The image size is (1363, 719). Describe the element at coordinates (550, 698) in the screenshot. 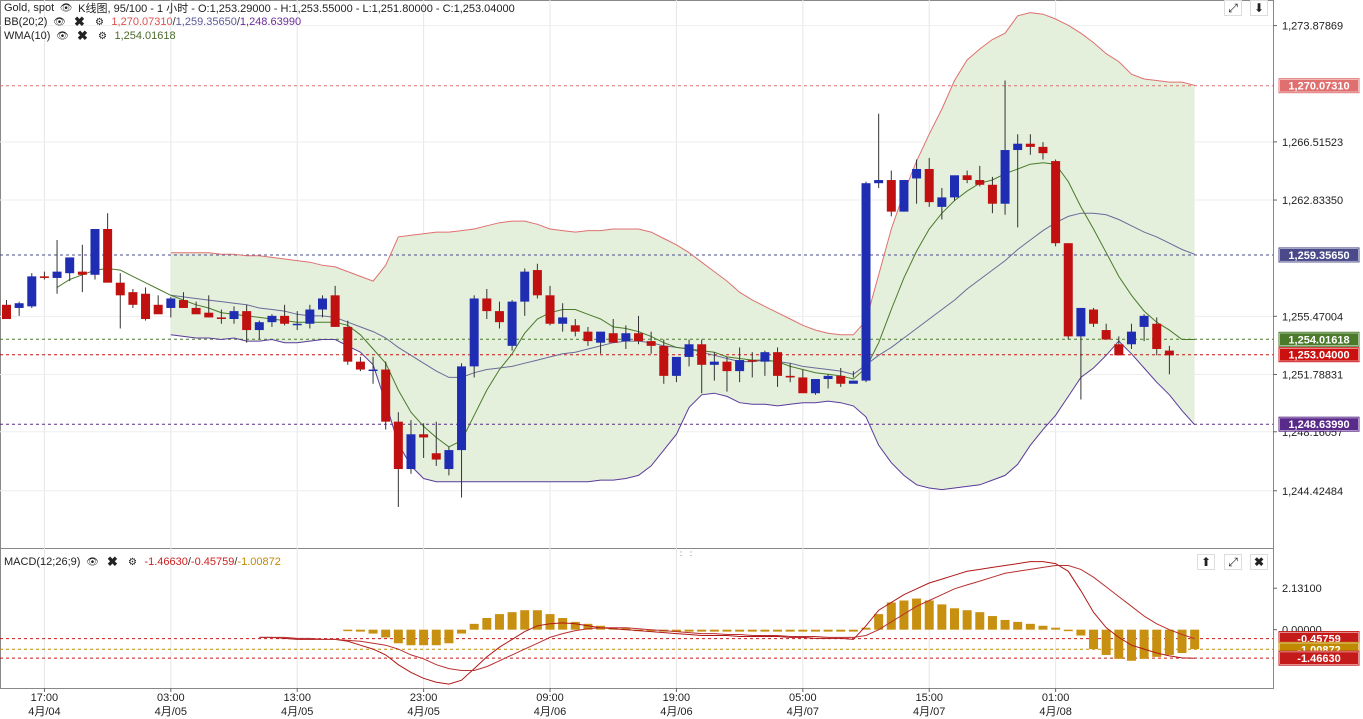

I see `x-tick-time: 09:00` at that location.